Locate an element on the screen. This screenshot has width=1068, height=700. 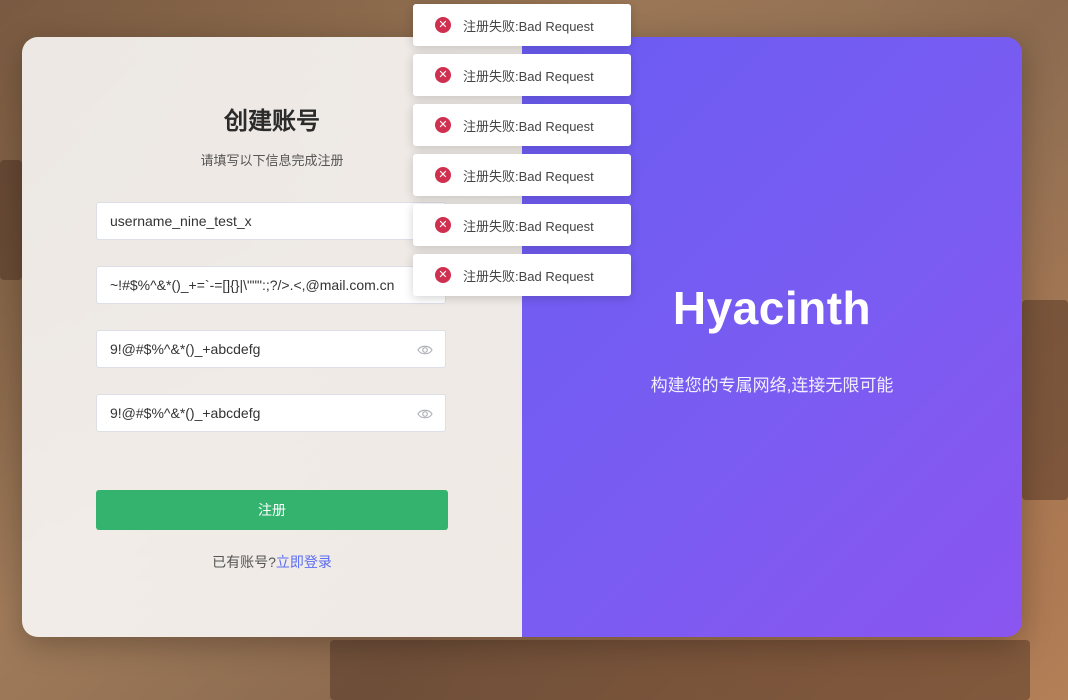
username-input is located at coordinates (271, 221).